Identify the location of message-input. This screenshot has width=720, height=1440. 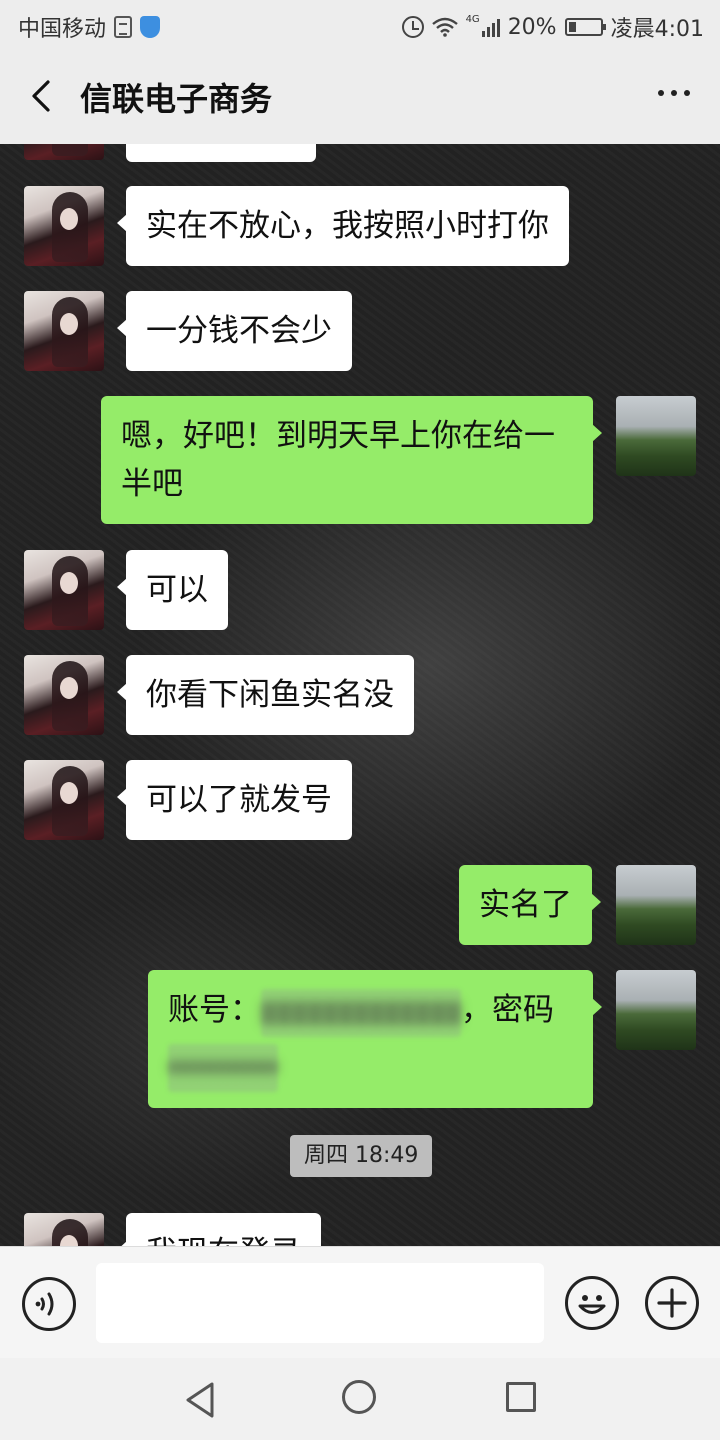
(320, 1303).